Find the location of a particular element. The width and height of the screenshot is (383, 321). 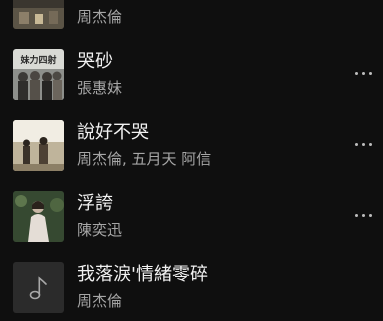

track-artist: 張惠妹 is located at coordinates (100, 88).